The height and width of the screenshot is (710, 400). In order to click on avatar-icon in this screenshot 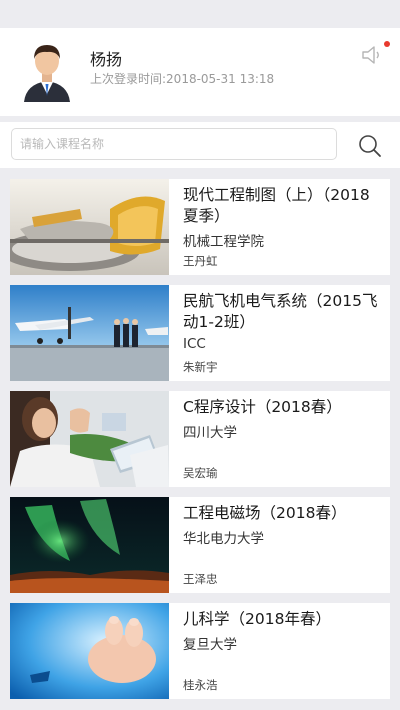, I will do `click(47, 73)`.